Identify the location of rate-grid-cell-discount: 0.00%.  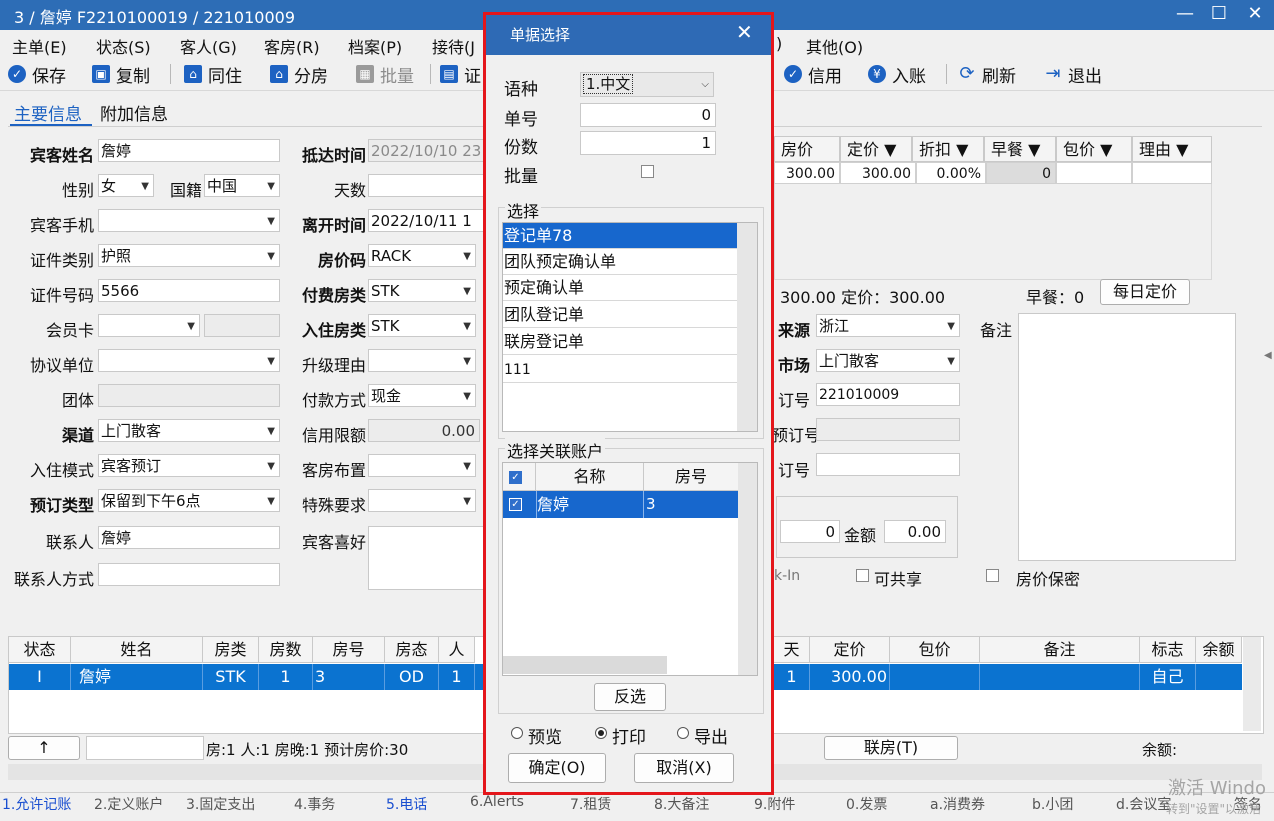
(951, 173).